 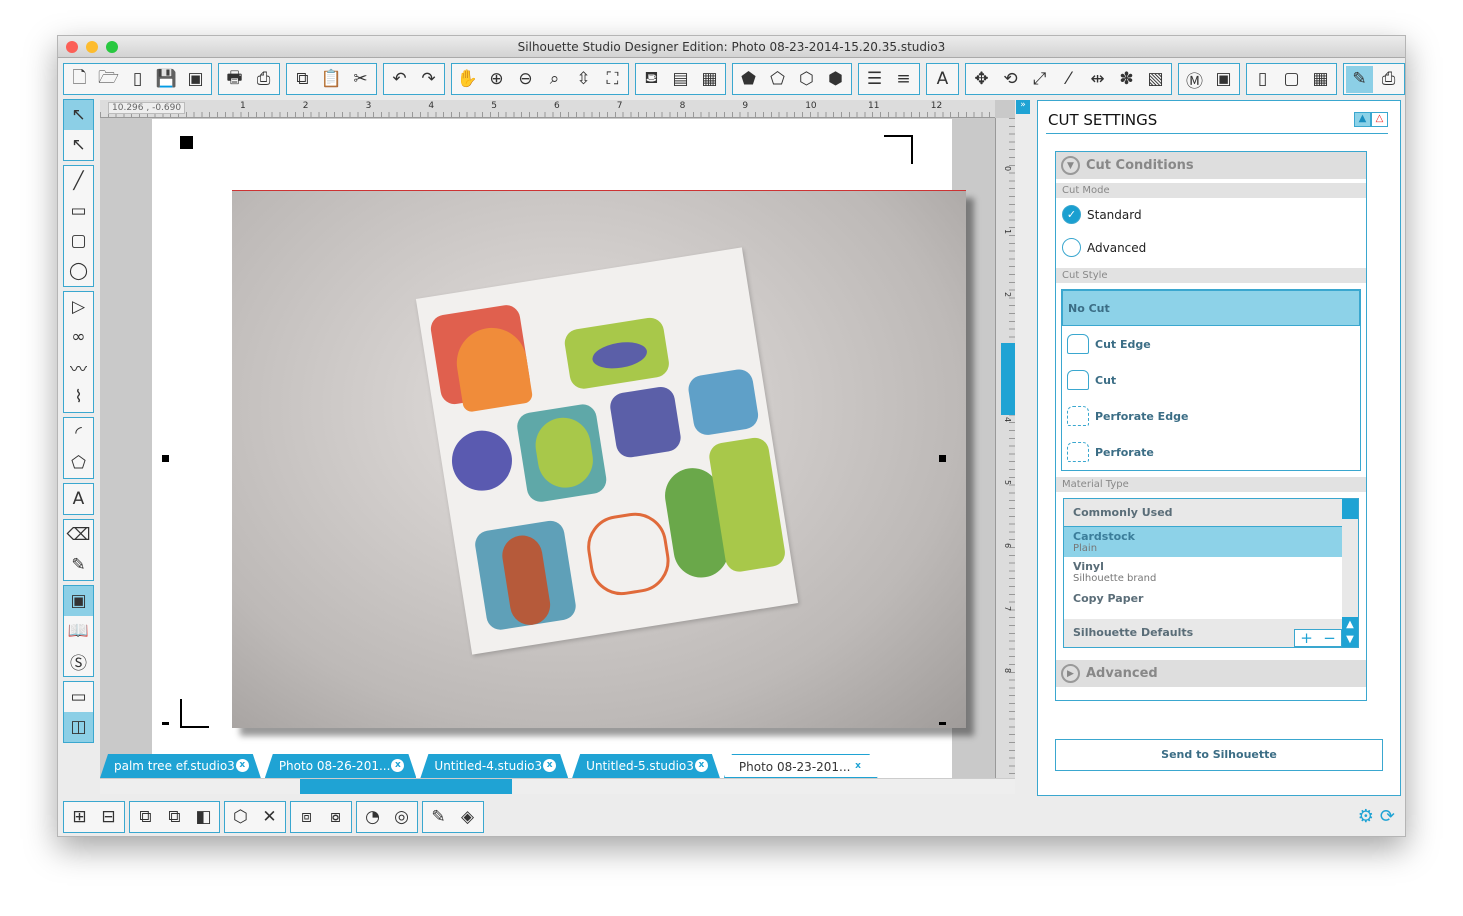 I want to click on subtract-icon: ⧇, so click(x=335, y=817).